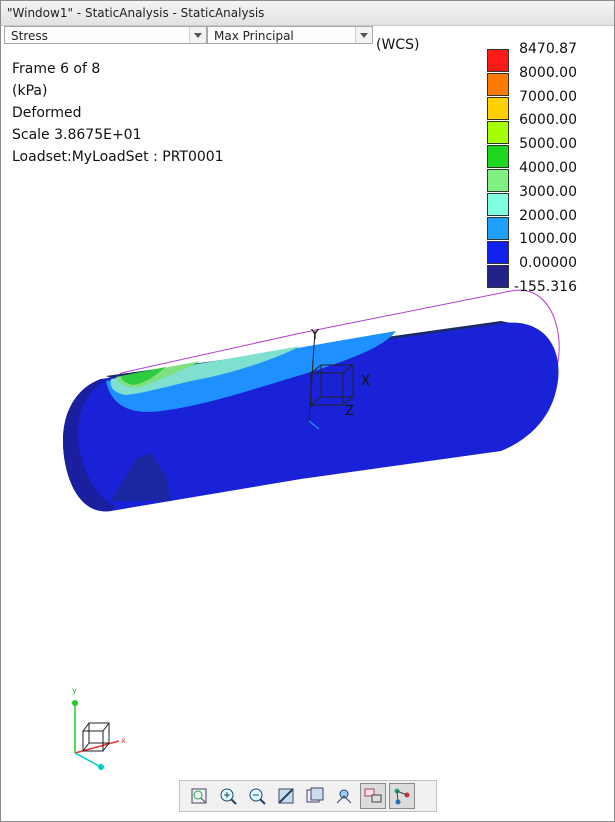  I want to click on display-style-icon, so click(315, 795).